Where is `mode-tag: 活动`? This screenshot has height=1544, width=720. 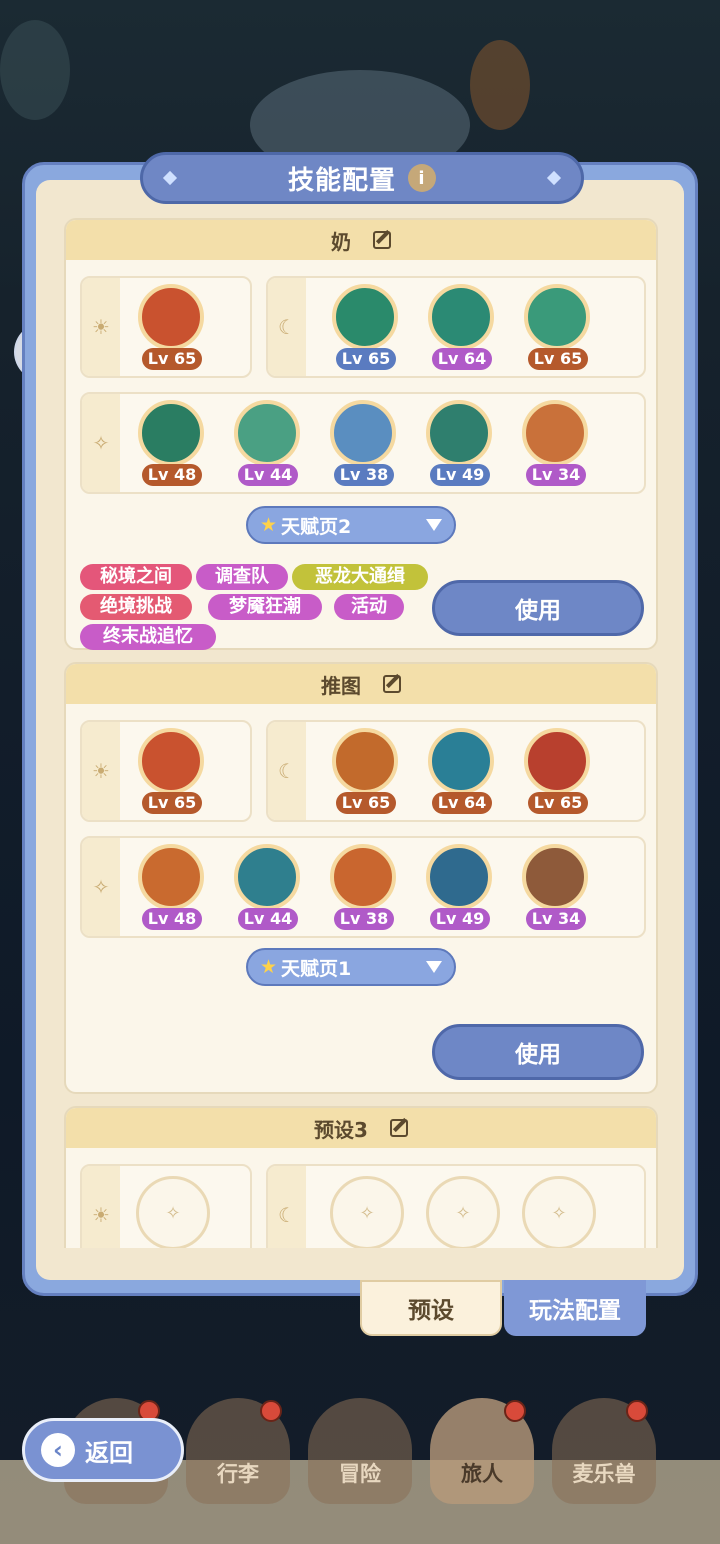 mode-tag: 活动 is located at coordinates (369, 607).